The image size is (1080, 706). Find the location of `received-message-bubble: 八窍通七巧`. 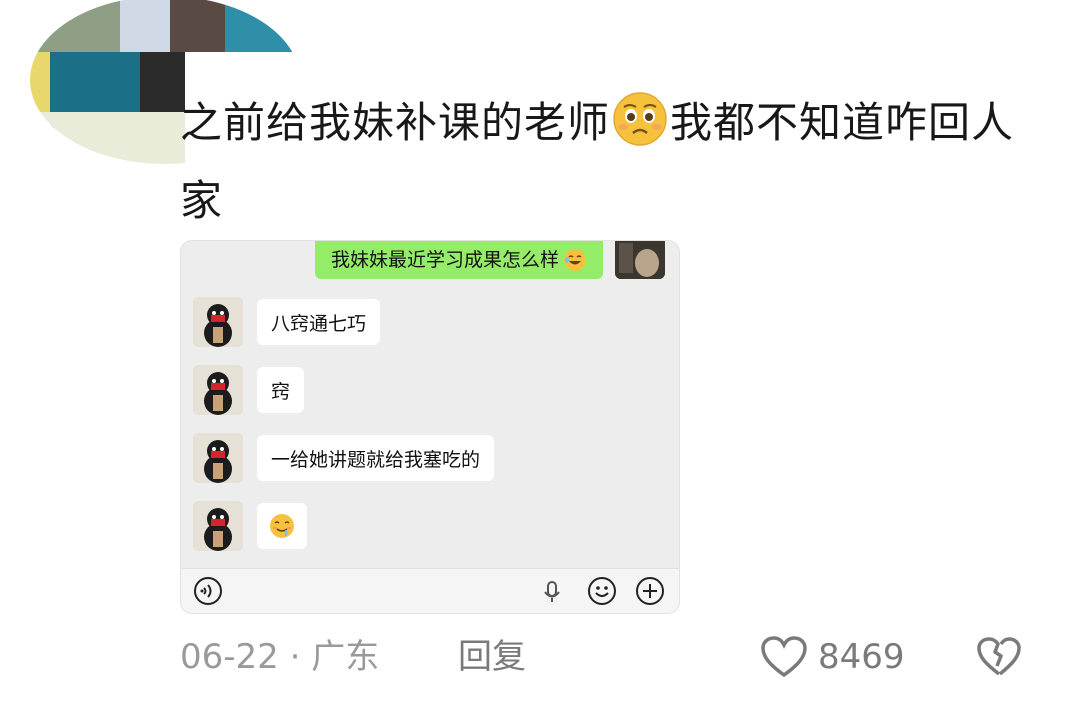

received-message-bubble: 八窍通七巧 is located at coordinates (319, 322).